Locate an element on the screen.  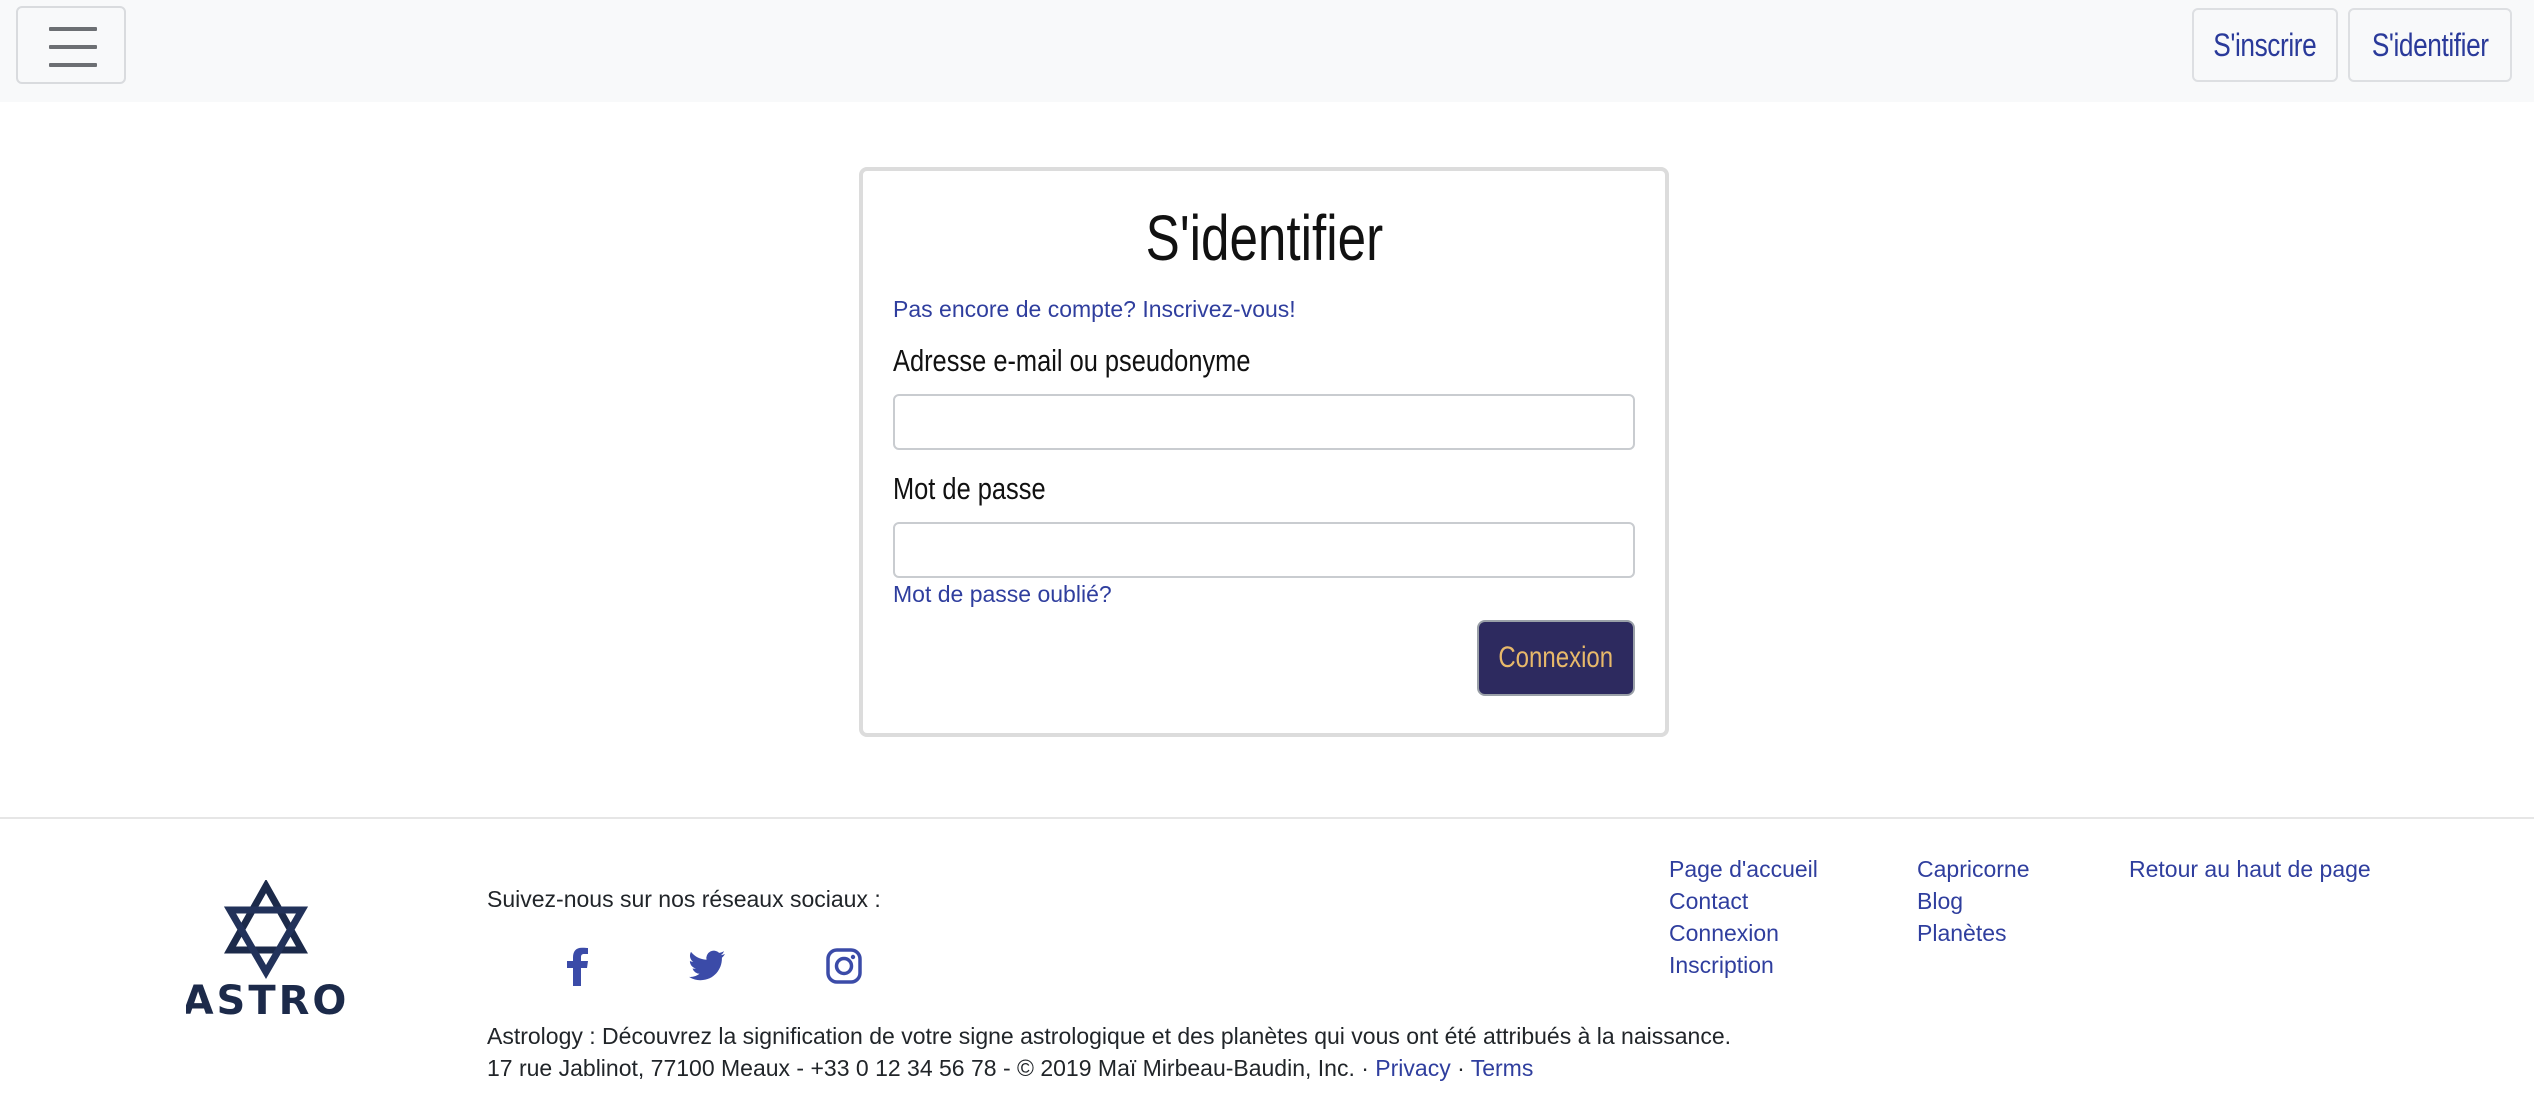
login-submit-label: Connexion is located at coordinates (1556, 657).